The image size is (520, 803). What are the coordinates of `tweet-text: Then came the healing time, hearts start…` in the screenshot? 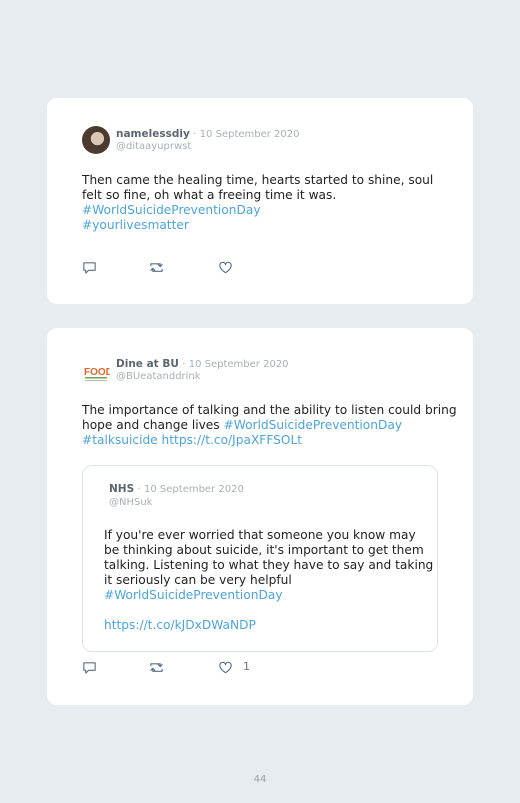 It's located at (257, 203).